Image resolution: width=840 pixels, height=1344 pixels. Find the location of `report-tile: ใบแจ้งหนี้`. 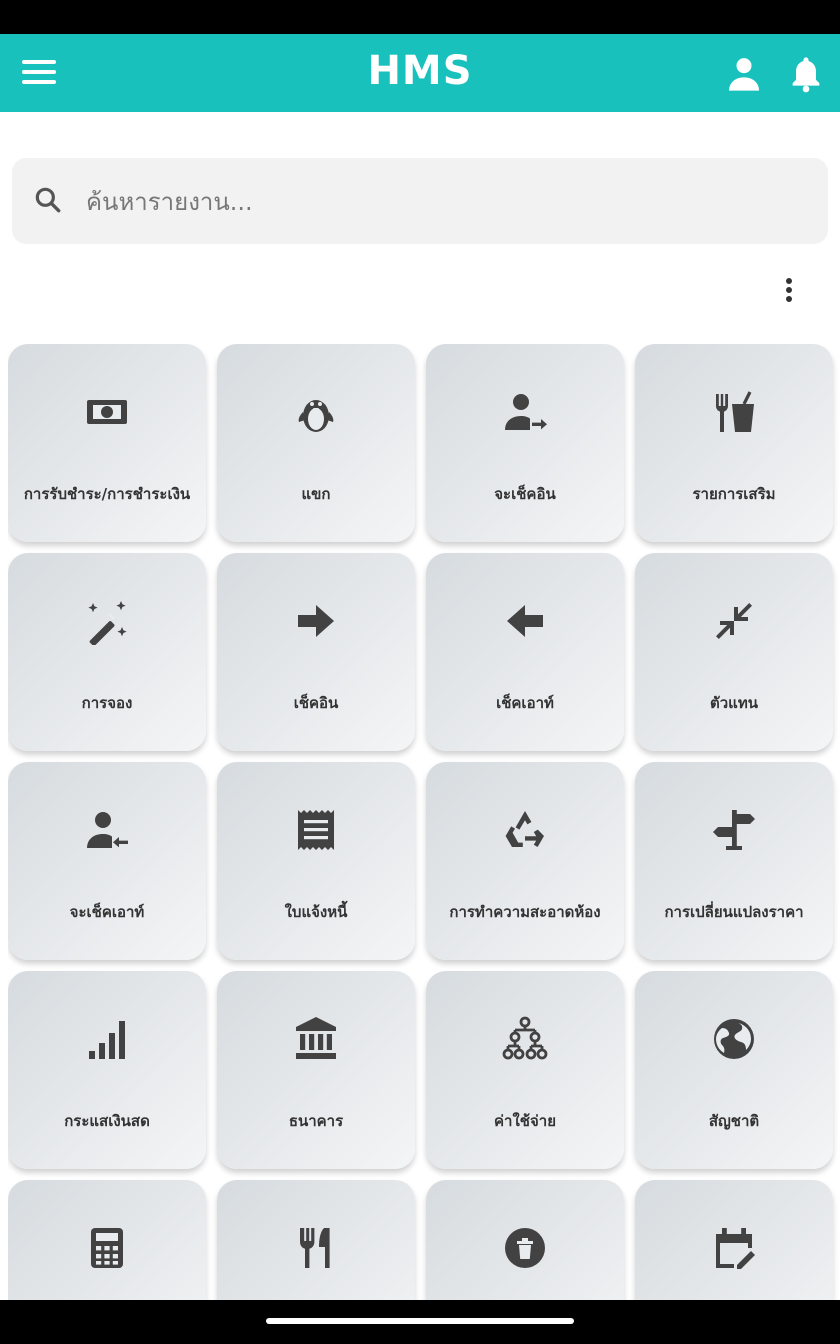

report-tile: ใบแจ้งหนี้ is located at coordinates (316, 861).